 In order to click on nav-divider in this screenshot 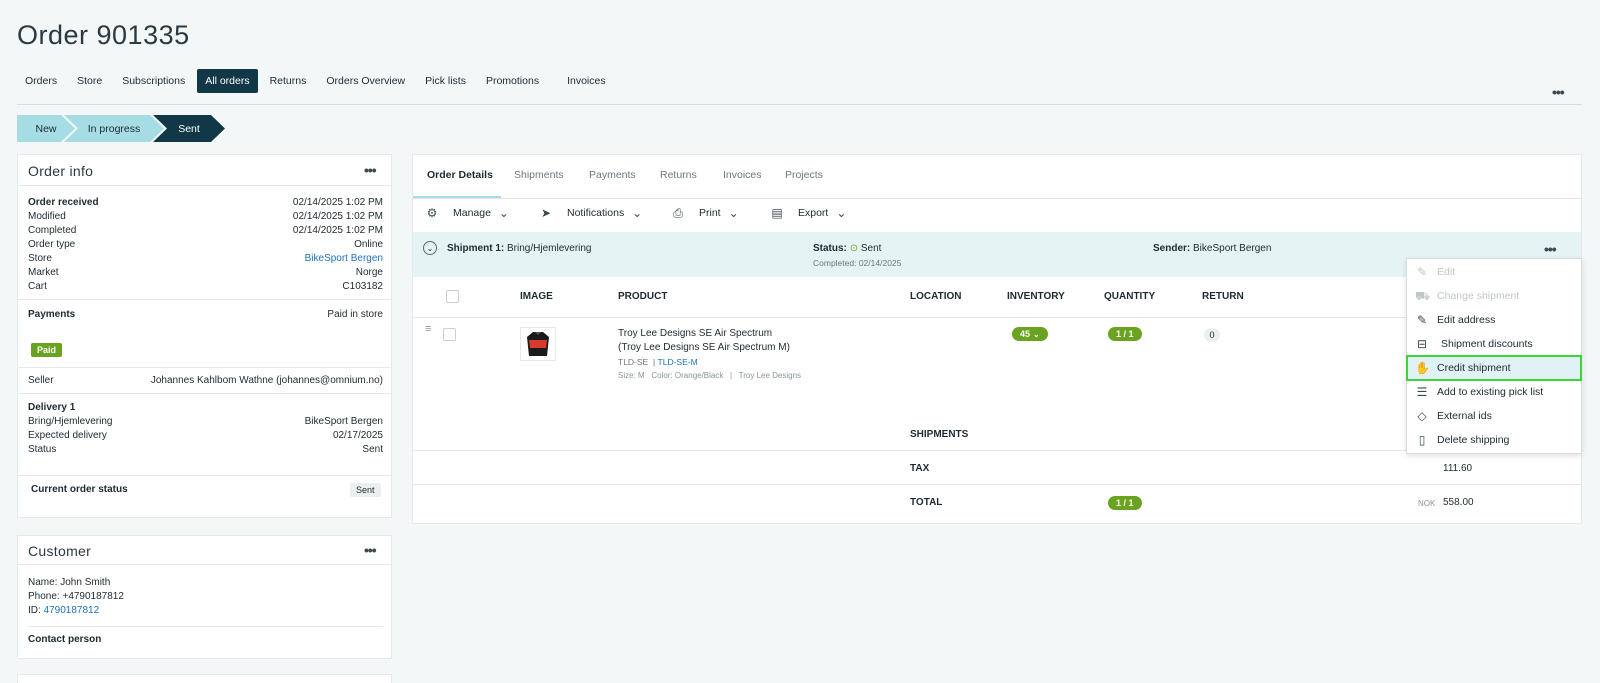, I will do `click(799, 104)`.